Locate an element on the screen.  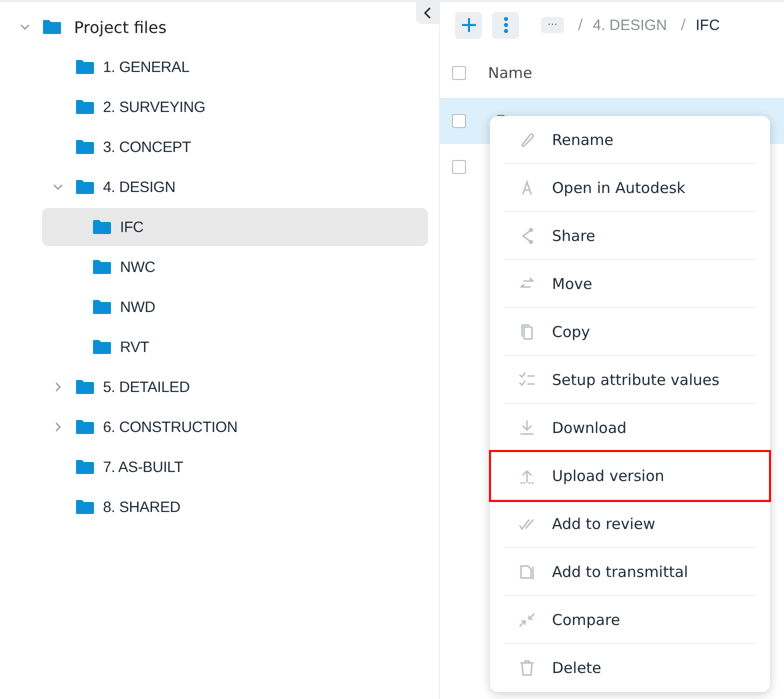
folder-name: Project files is located at coordinates (120, 27).